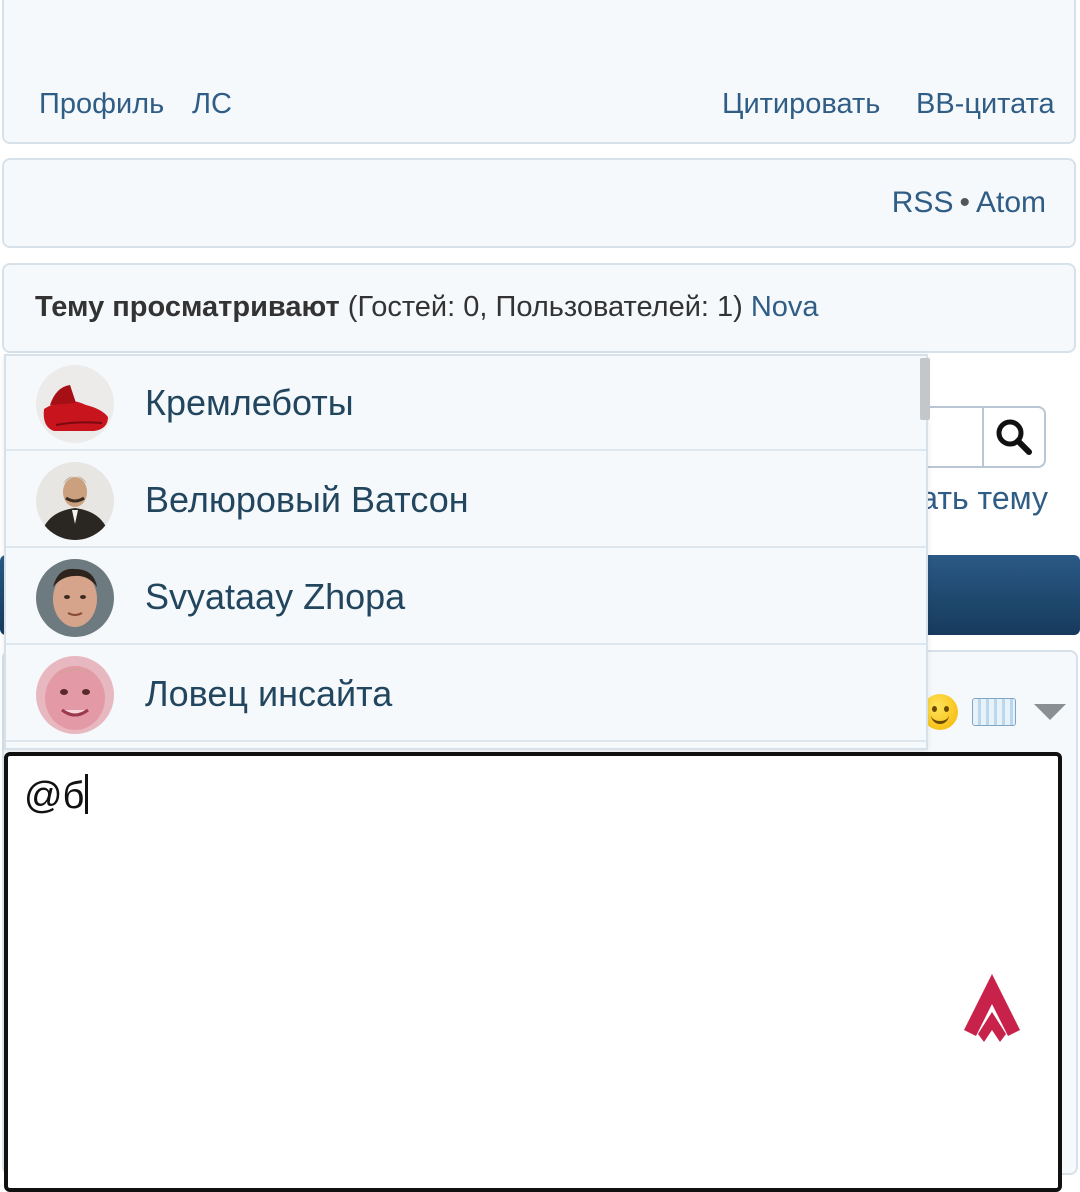 The height and width of the screenshot is (1192, 1080). Describe the element at coordinates (54, 796) in the screenshot. I see `message-text: @б` at that location.